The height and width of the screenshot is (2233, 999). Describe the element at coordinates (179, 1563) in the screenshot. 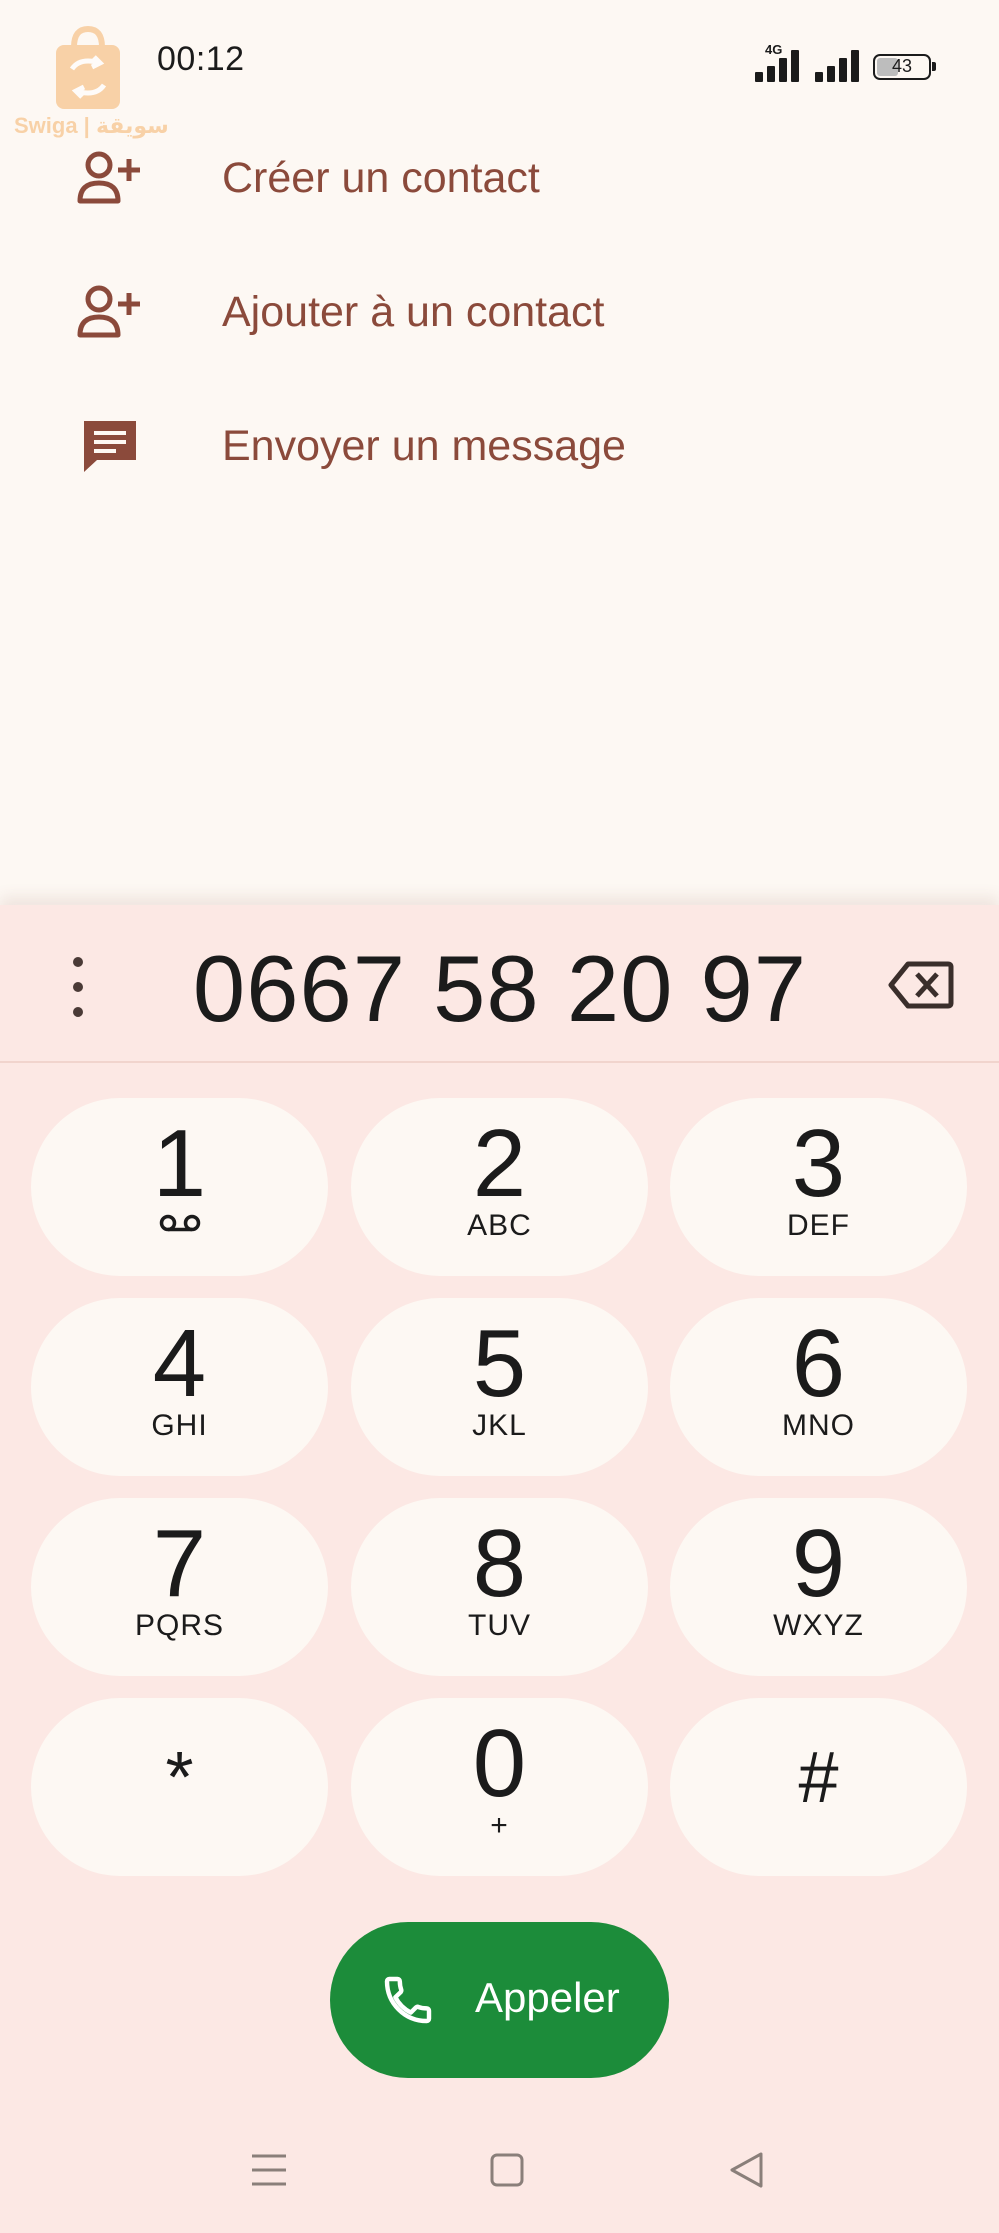

I see `key-digit: 7` at that location.